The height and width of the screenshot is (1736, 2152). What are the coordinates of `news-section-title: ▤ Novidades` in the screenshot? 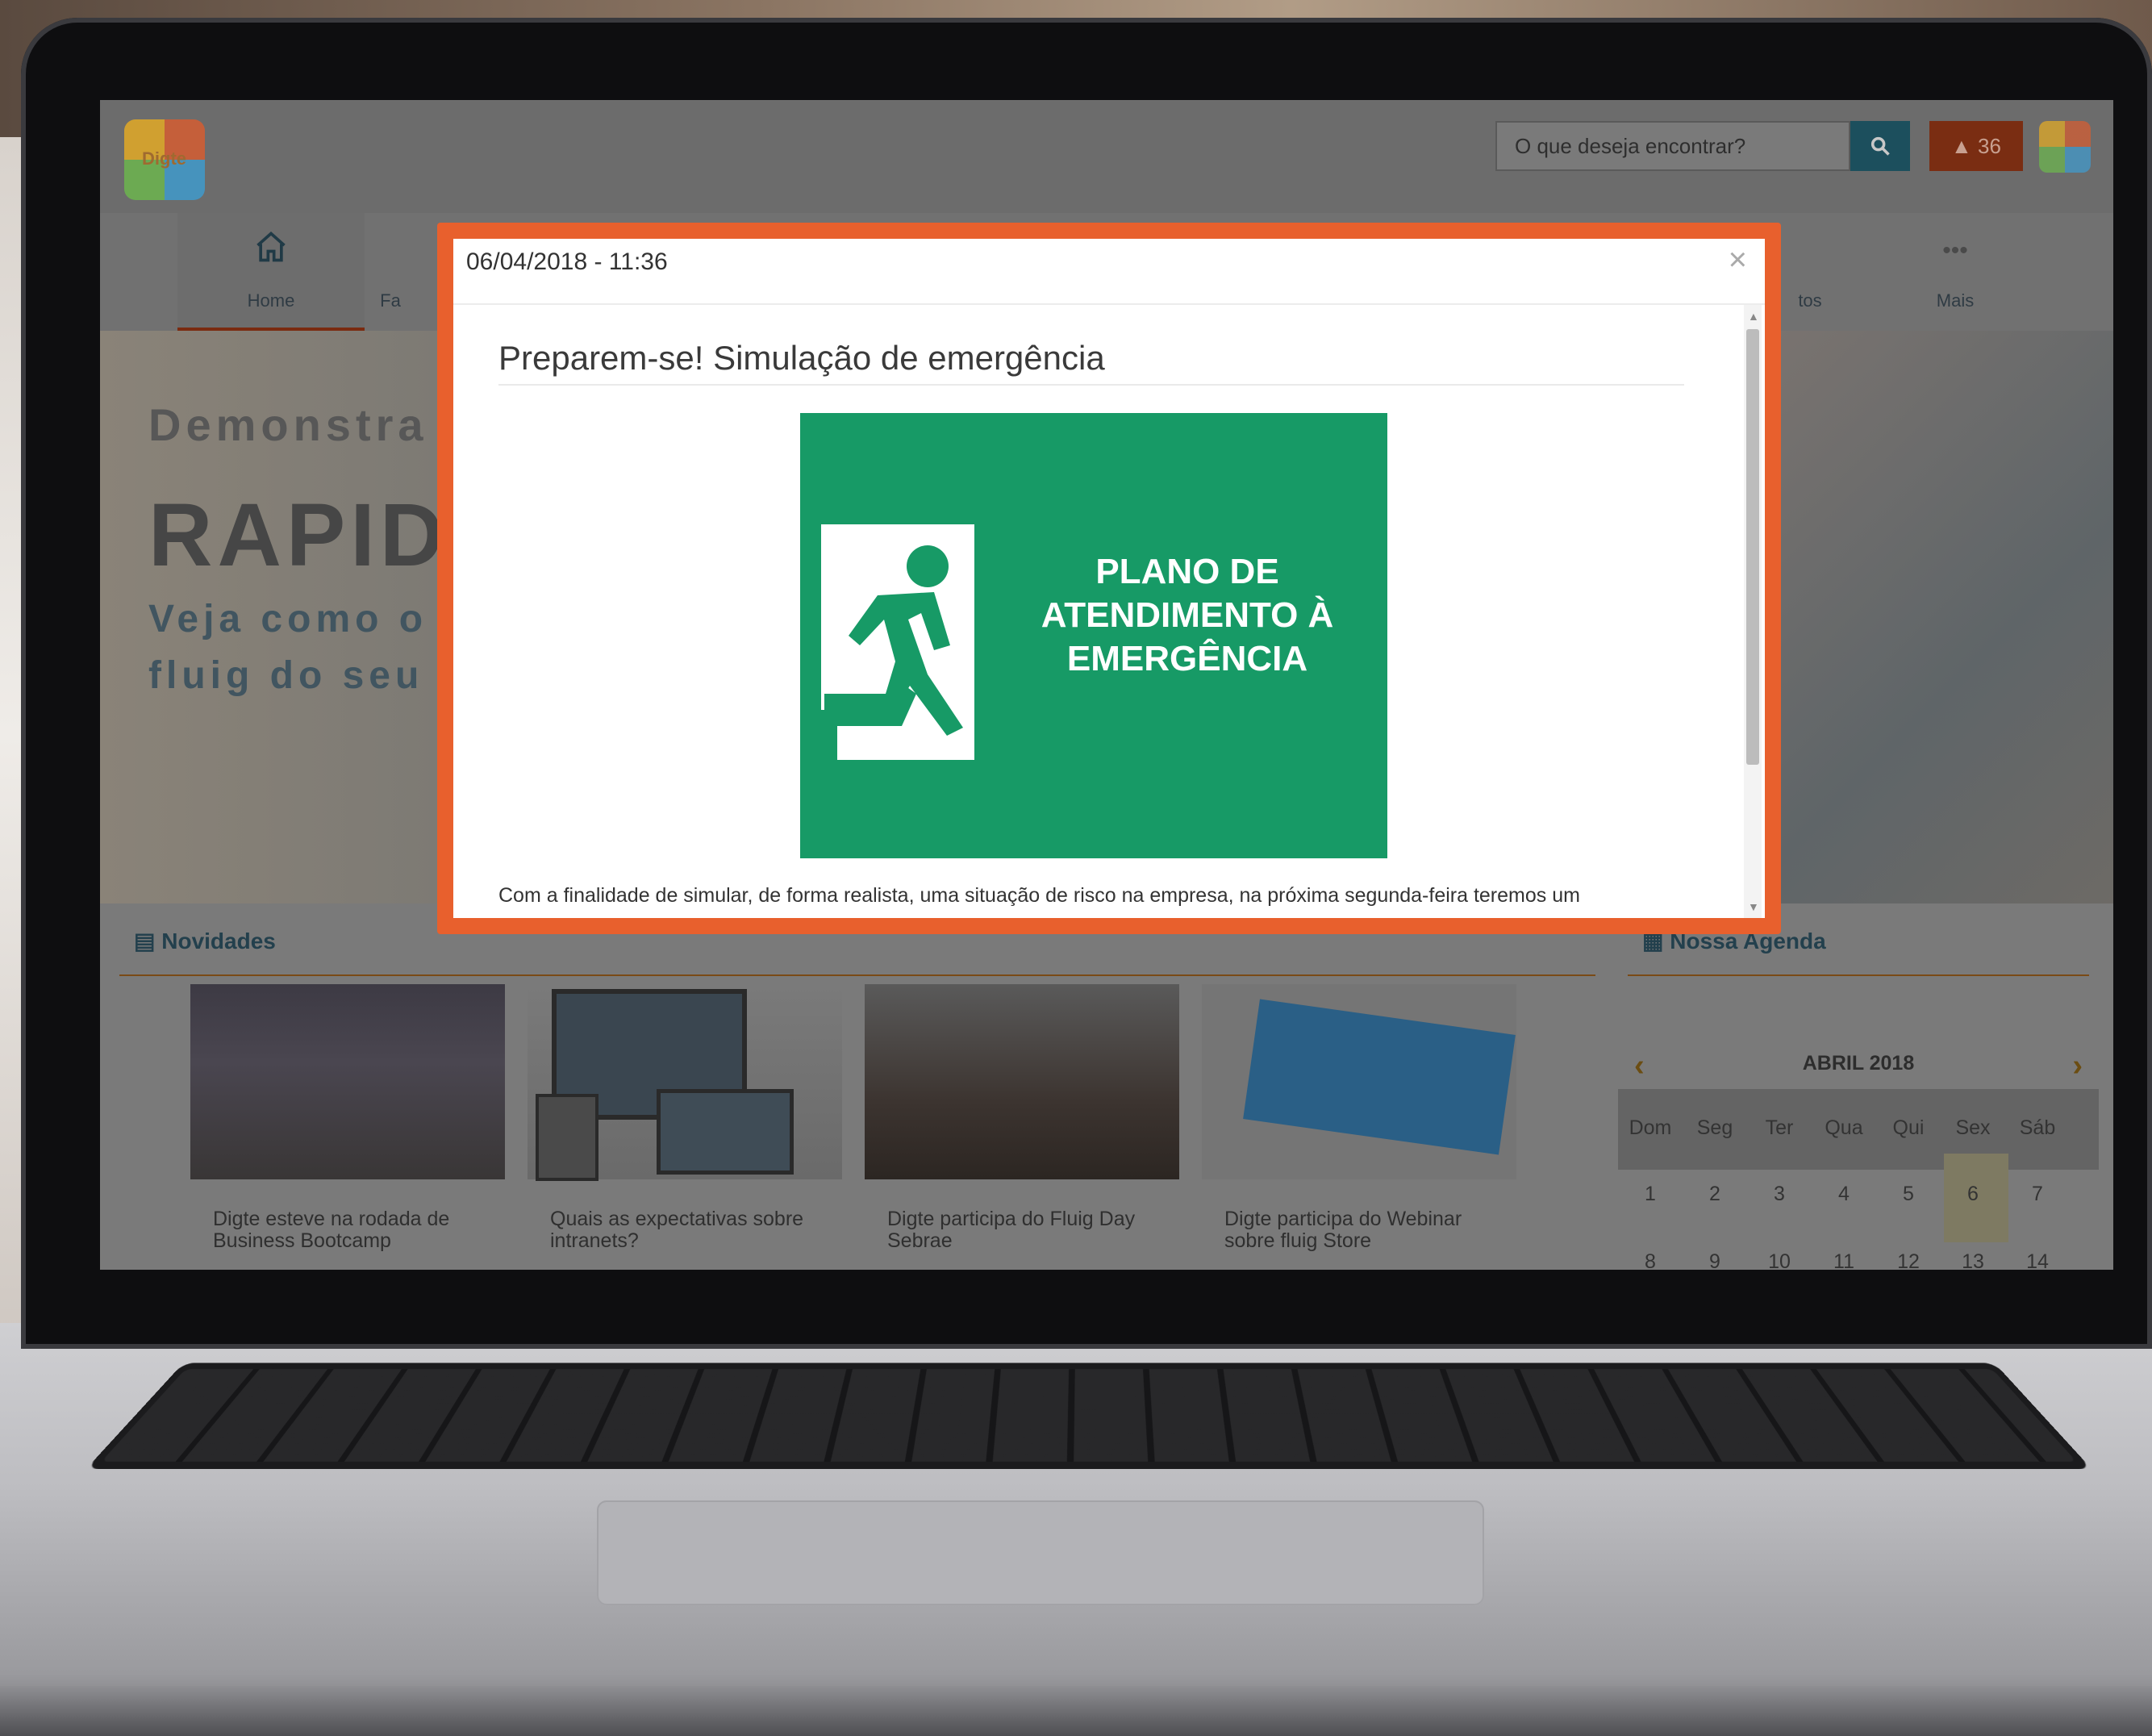 It's located at (205, 941).